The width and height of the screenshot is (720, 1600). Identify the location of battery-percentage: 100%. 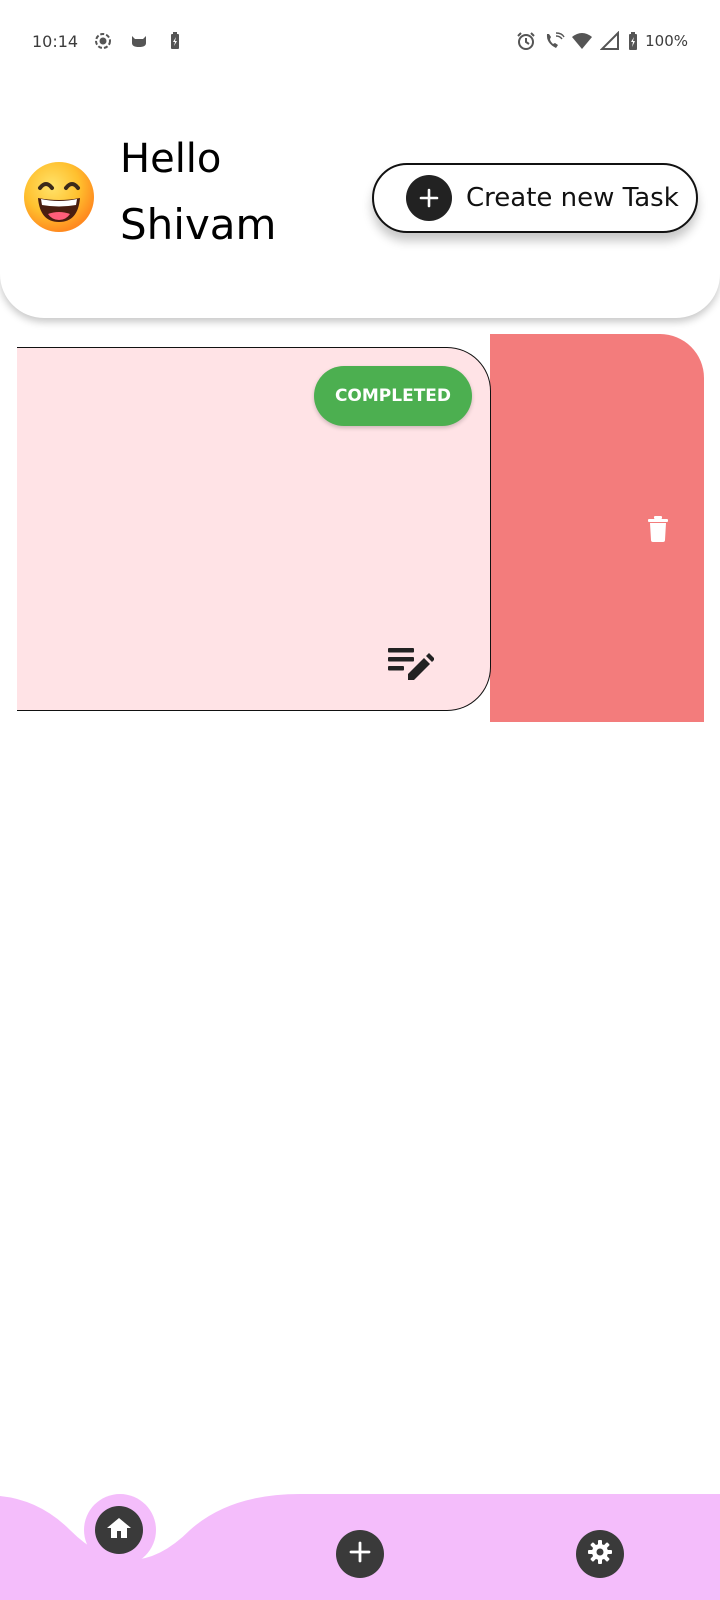
(666, 41).